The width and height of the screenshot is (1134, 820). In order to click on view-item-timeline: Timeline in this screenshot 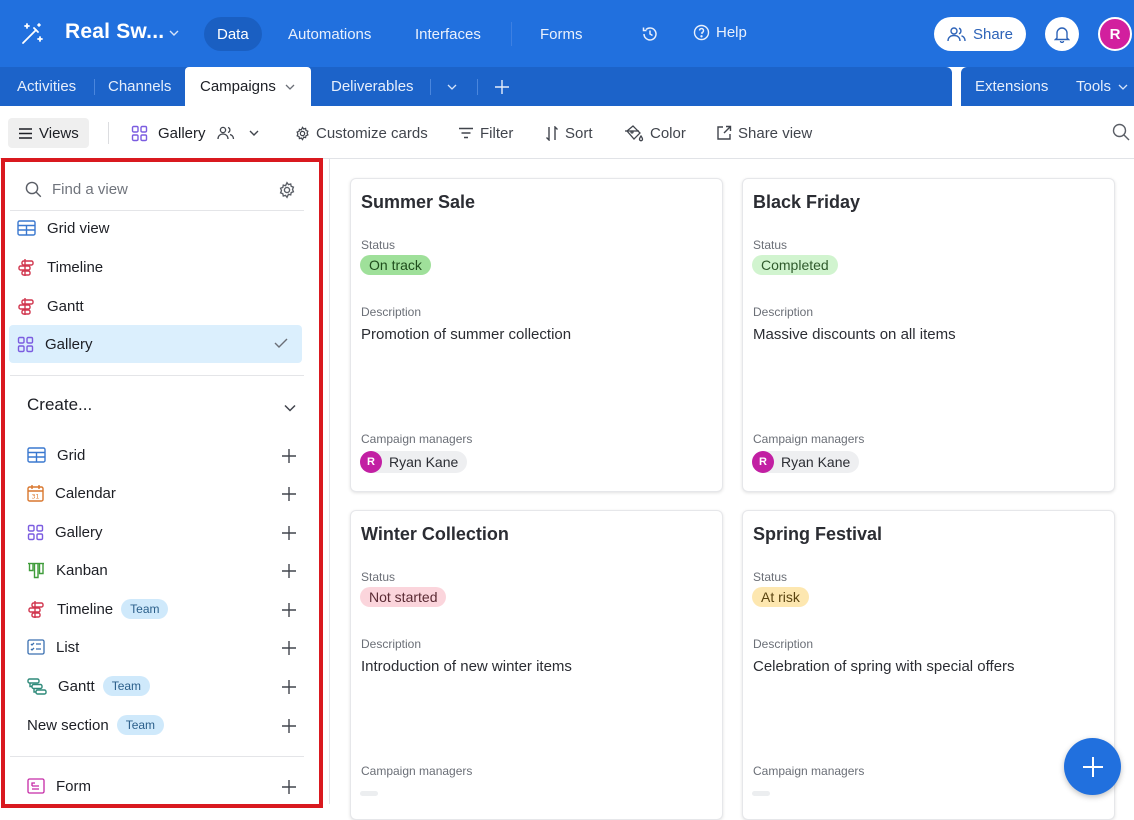, I will do `click(155, 267)`.